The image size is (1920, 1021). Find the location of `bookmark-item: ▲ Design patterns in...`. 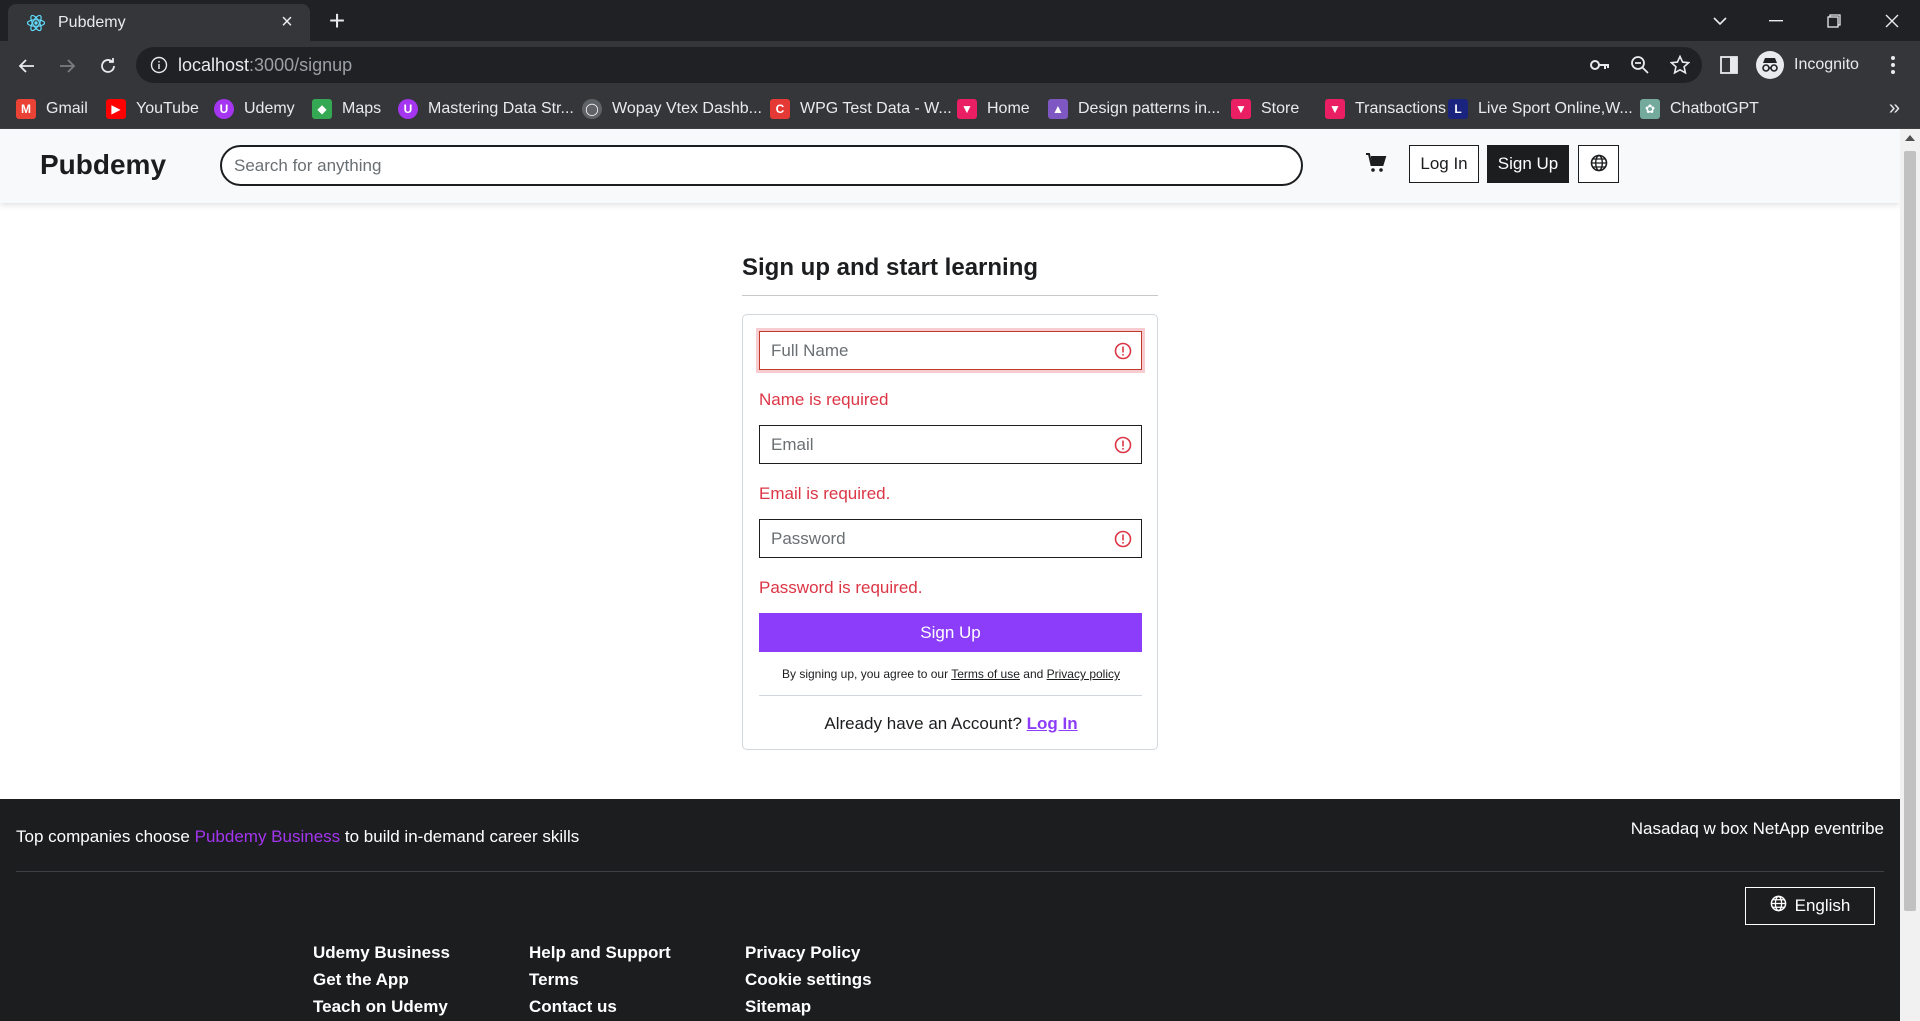

bookmark-item: ▲ Design patterns in... is located at coordinates (1134, 109).